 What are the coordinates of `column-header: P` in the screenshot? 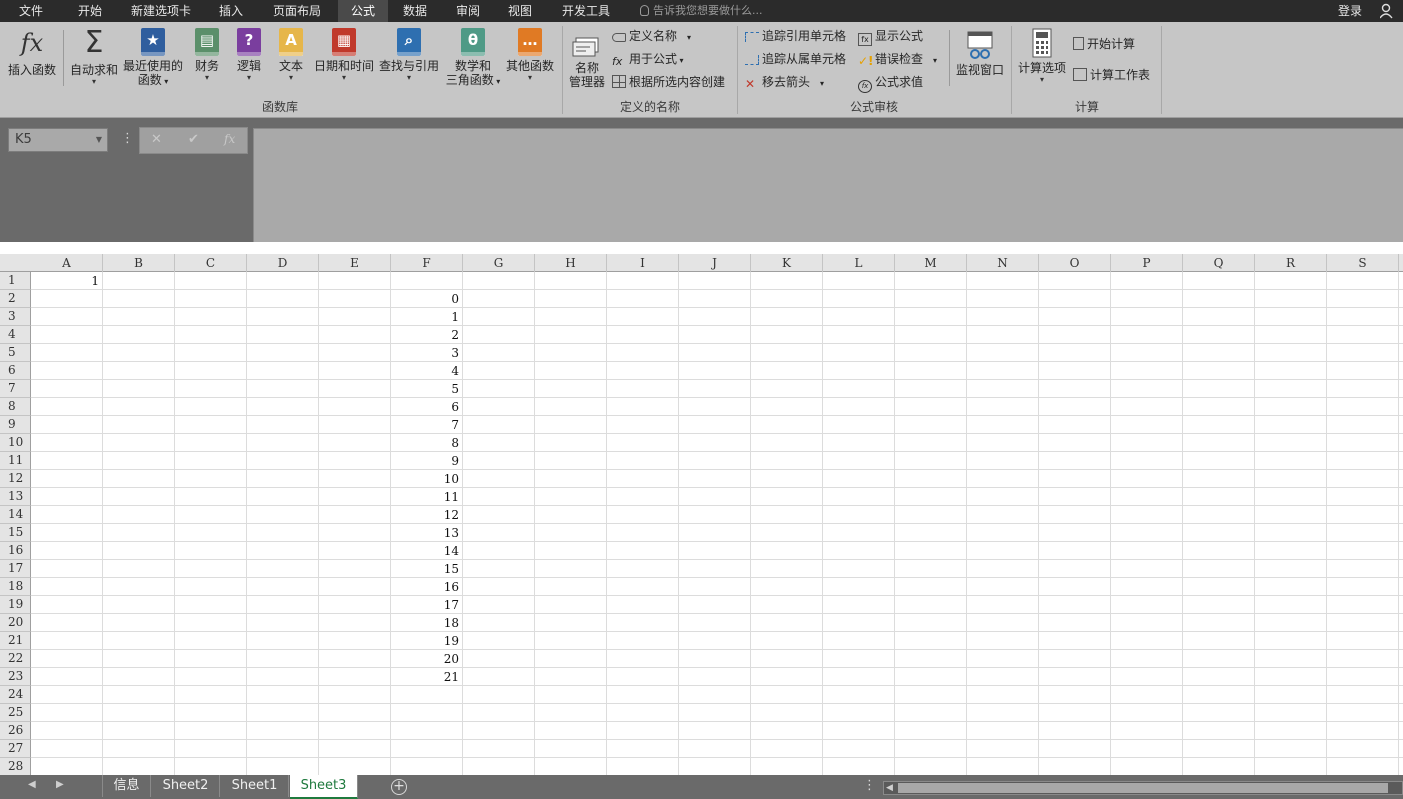 It's located at (1147, 263).